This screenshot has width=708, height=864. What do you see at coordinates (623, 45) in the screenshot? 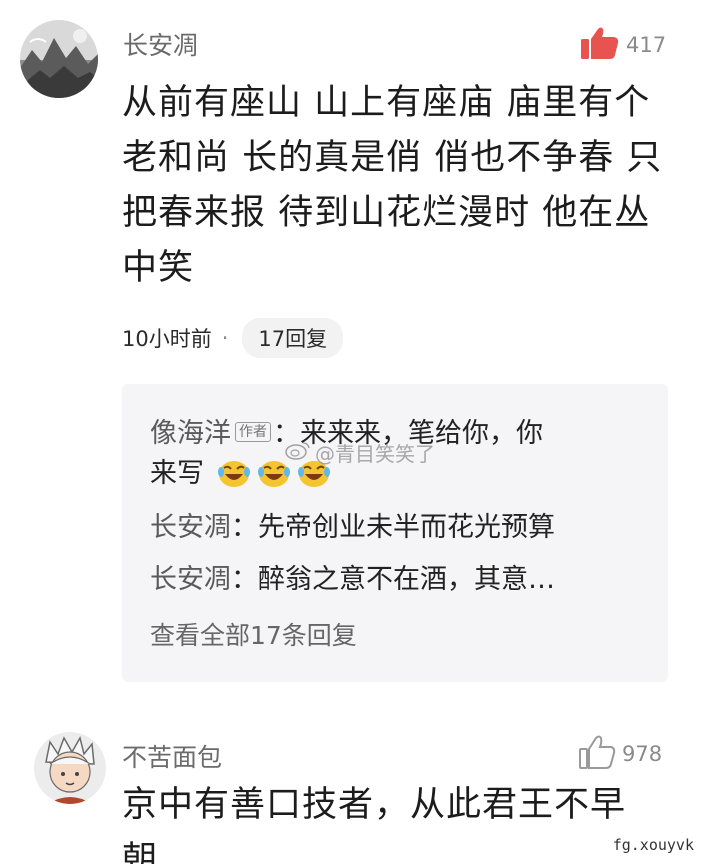
I see `like-button: 417` at bounding box center [623, 45].